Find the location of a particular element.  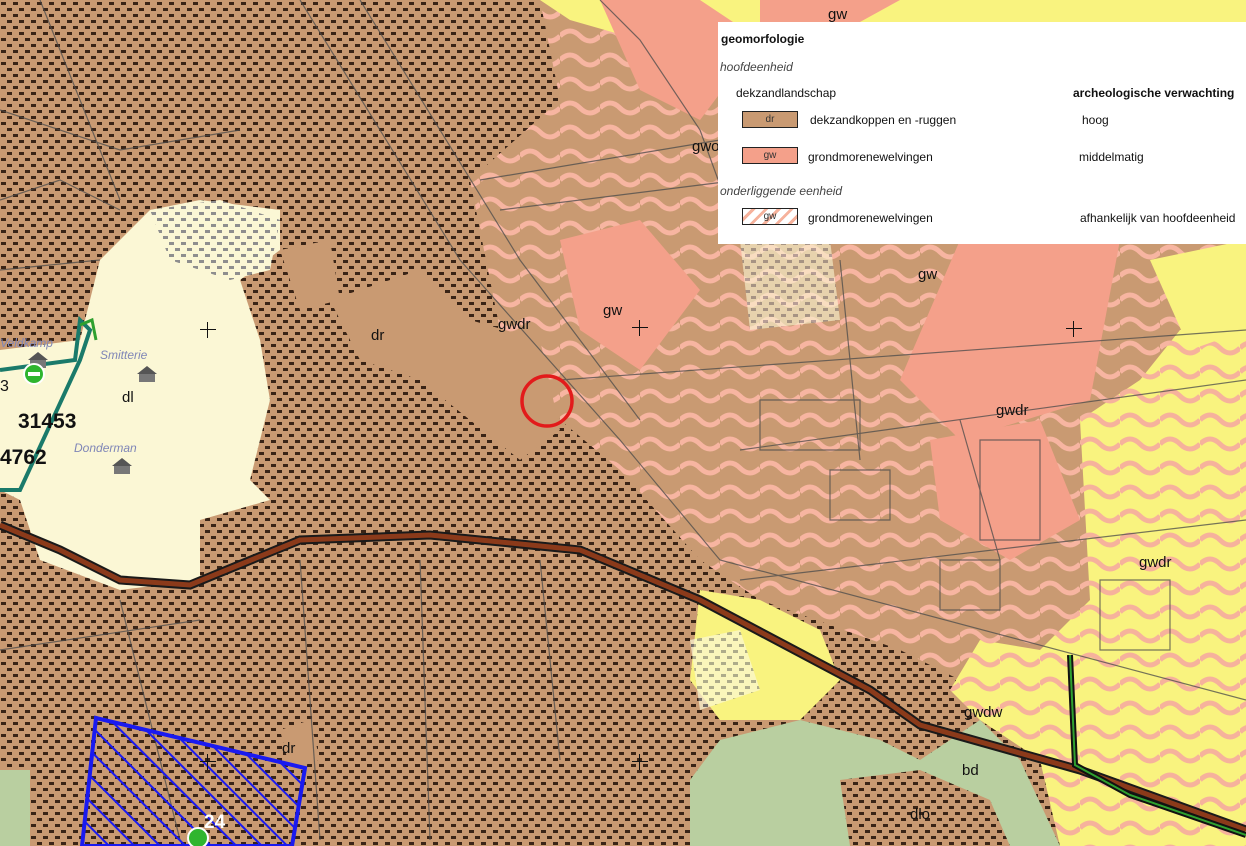

place-name-smitterie: Smitterie is located at coordinates (124, 355).